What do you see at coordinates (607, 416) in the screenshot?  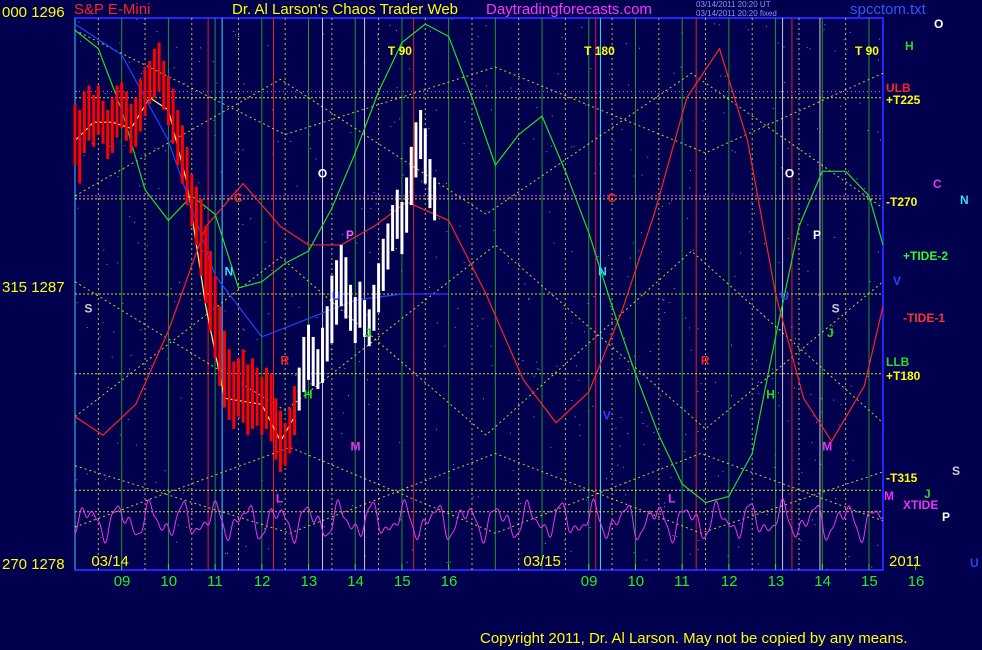 I see `planet-marker: V` at bounding box center [607, 416].